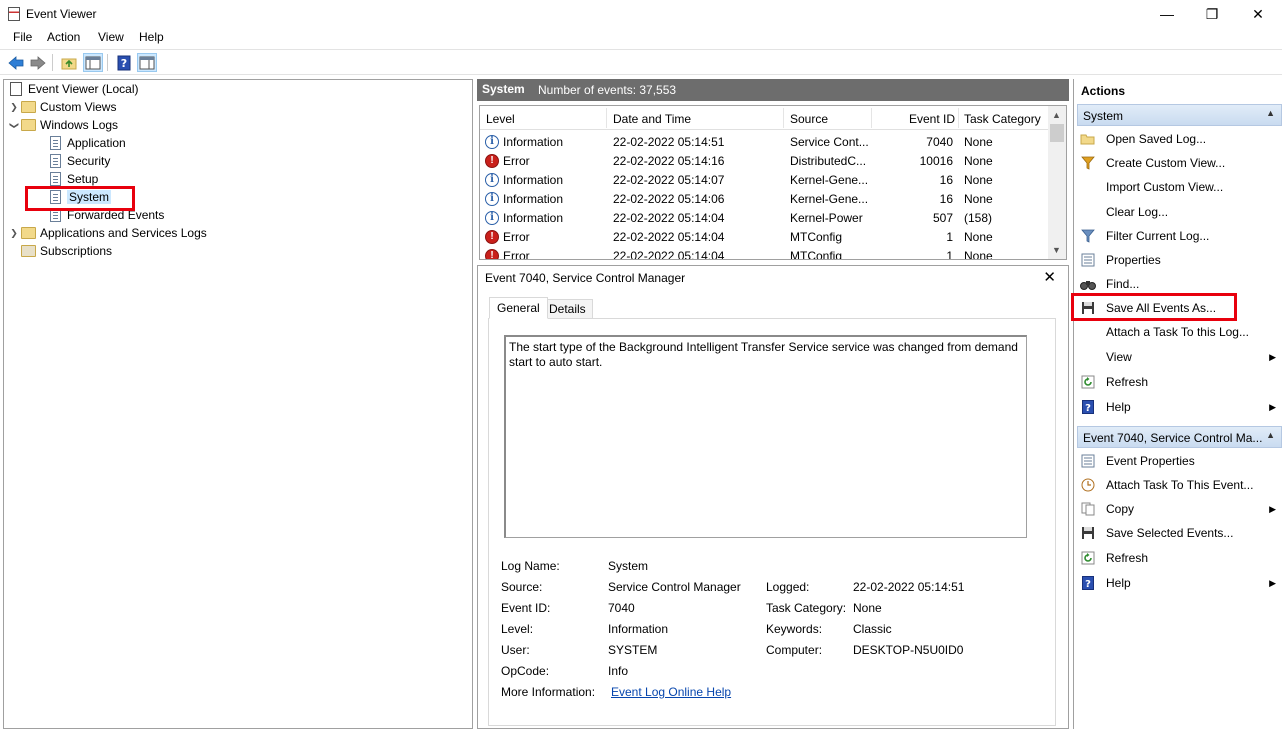 The height and width of the screenshot is (729, 1282). Describe the element at coordinates (147, 62) in the screenshot. I see `show-hide-action-pane-icon` at that location.